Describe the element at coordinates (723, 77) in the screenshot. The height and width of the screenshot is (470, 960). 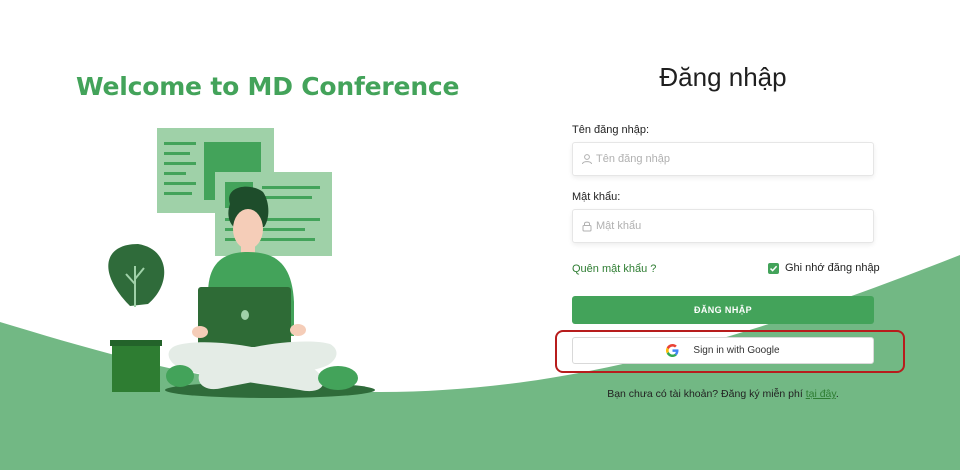
I see `login-title: Đăng nhập` at that location.